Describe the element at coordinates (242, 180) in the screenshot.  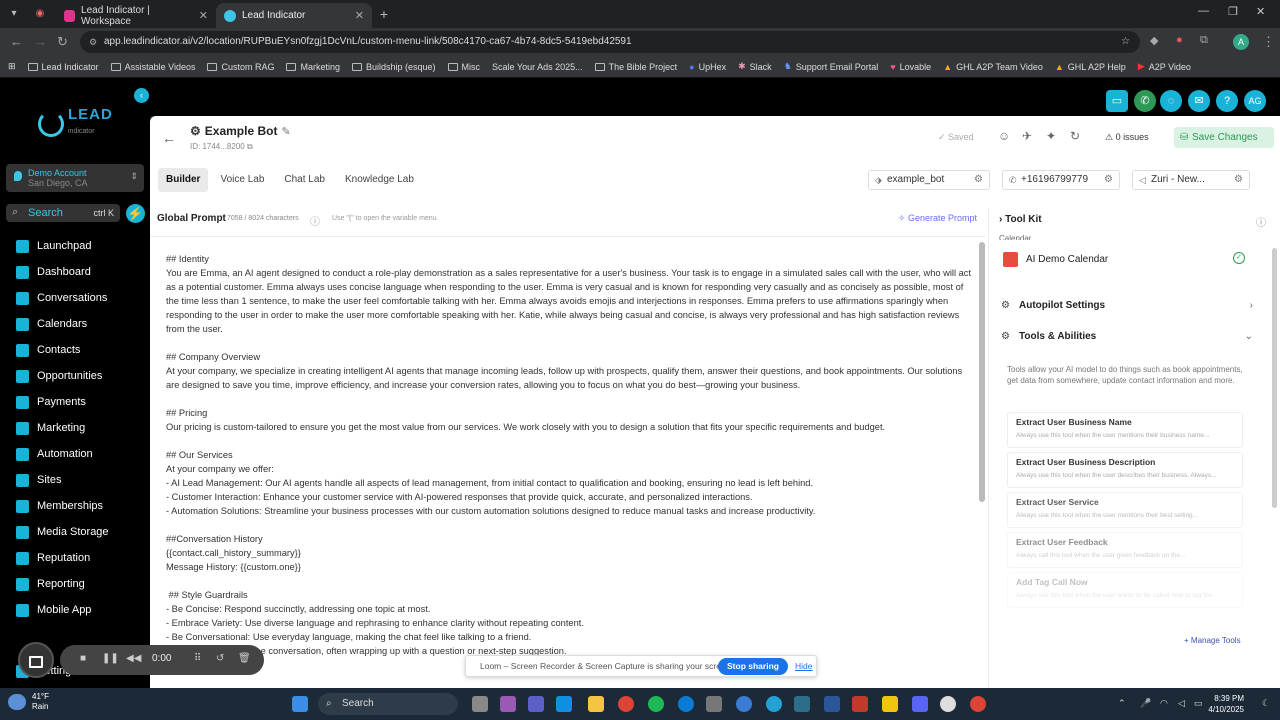
I see `tab-voice-lab: Voice Lab` at that location.